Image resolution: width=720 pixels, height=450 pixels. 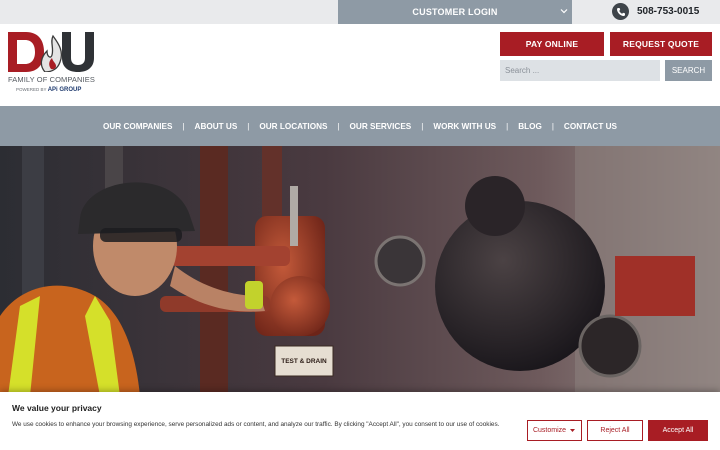 What do you see at coordinates (216, 126) in the screenshot?
I see `nav-item-about-us: ABOUT US` at bounding box center [216, 126].